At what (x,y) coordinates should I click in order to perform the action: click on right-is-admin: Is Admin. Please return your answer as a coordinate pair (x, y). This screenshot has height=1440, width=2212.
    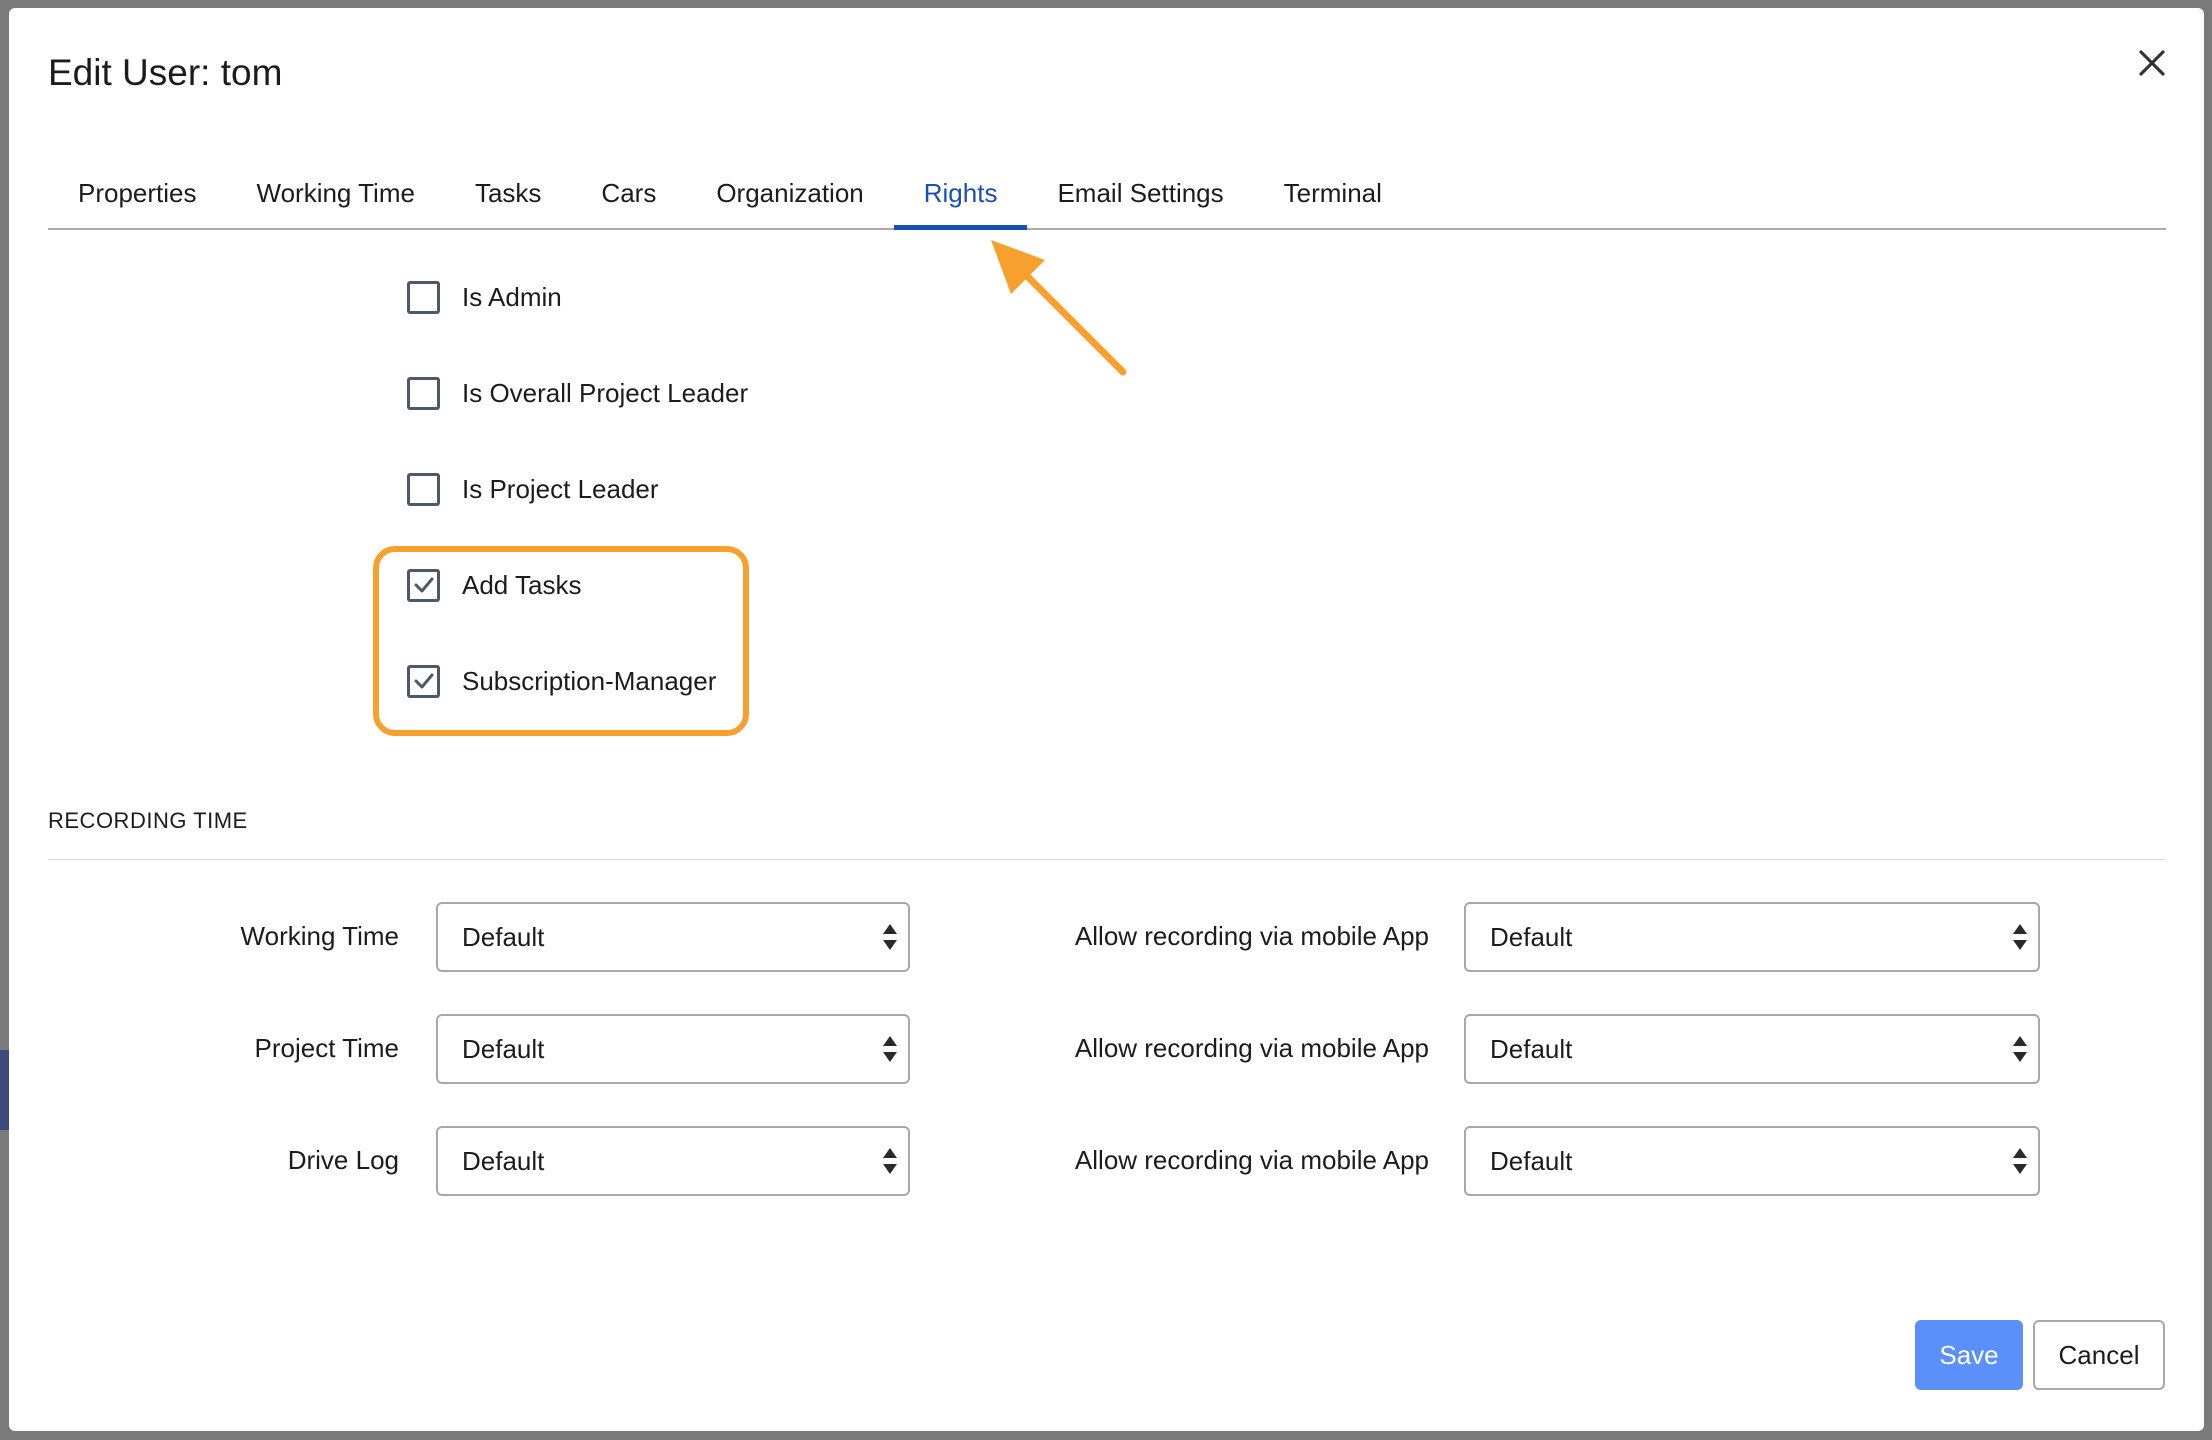
    Looking at the image, I should click on (484, 297).